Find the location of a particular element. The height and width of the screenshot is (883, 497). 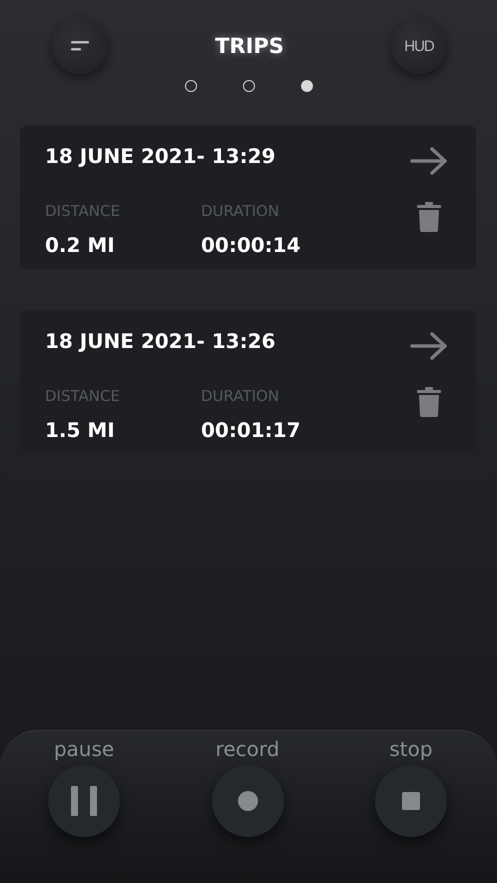

control-label: stop is located at coordinates (411, 749).